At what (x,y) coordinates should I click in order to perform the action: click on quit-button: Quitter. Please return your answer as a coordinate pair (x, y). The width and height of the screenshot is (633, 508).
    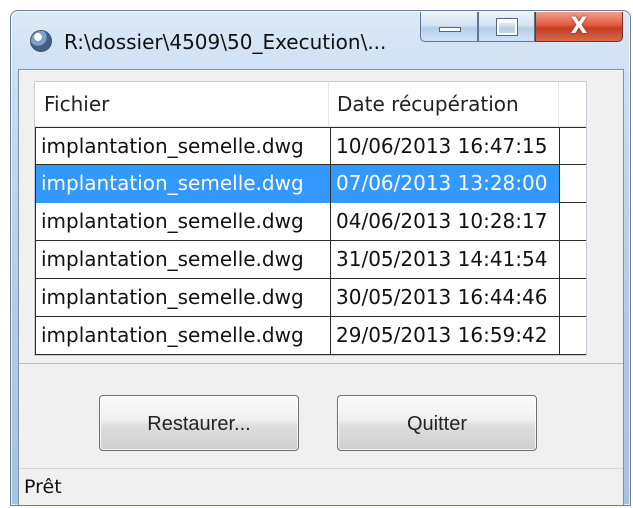
    Looking at the image, I should click on (437, 423).